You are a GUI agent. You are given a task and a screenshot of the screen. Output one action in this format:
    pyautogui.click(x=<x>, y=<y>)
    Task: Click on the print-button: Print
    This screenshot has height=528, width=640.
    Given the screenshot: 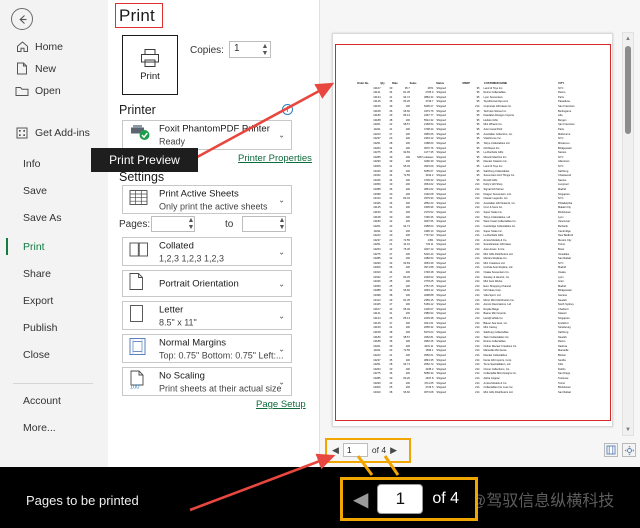 What is the action you would take?
    pyautogui.click(x=150, y=65)
    